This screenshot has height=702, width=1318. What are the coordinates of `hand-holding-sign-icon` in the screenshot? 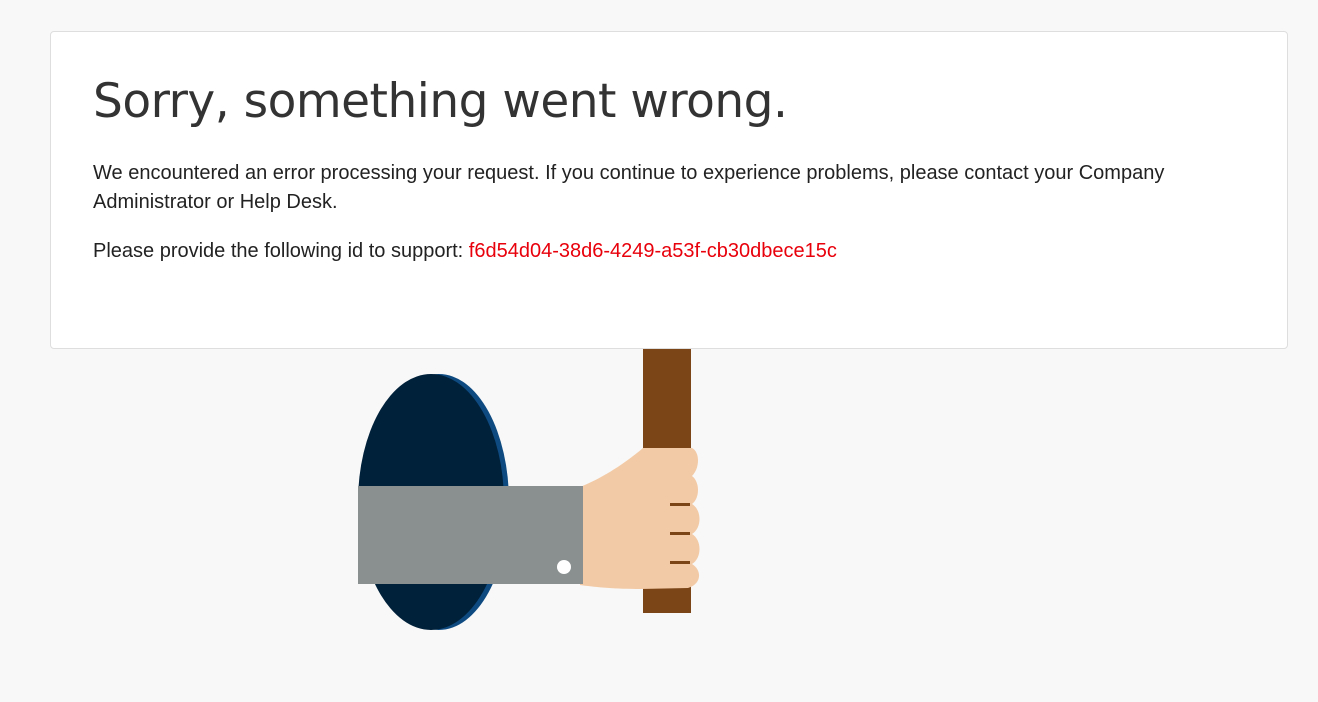 It's located at (530, 490).